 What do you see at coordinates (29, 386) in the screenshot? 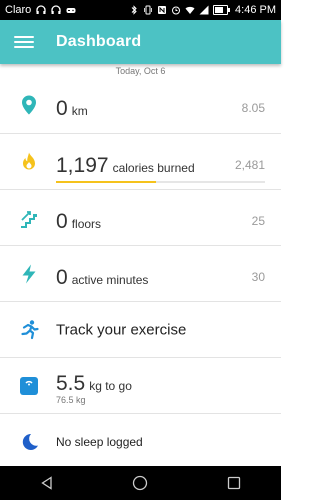
I see `scale-icon` at bounding box center [29, 386].